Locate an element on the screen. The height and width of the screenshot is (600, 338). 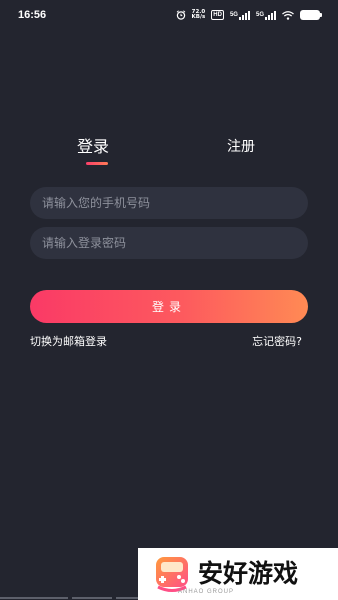
alarm-icon is located at coordinates (181, 15).